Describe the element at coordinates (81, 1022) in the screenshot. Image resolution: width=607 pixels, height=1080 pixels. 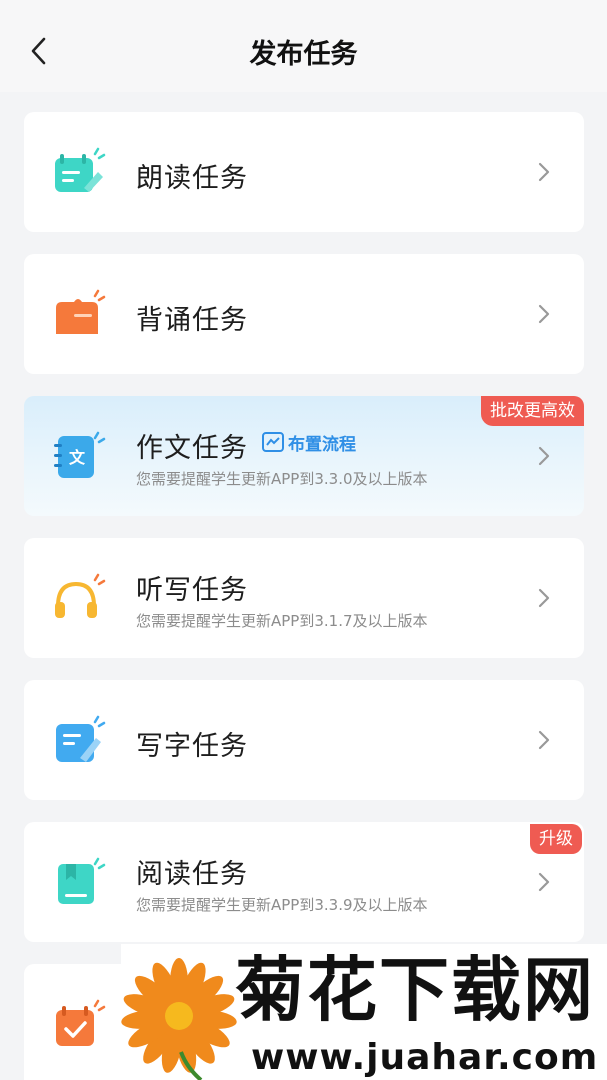
I see `calendar-check-icon` at that location.